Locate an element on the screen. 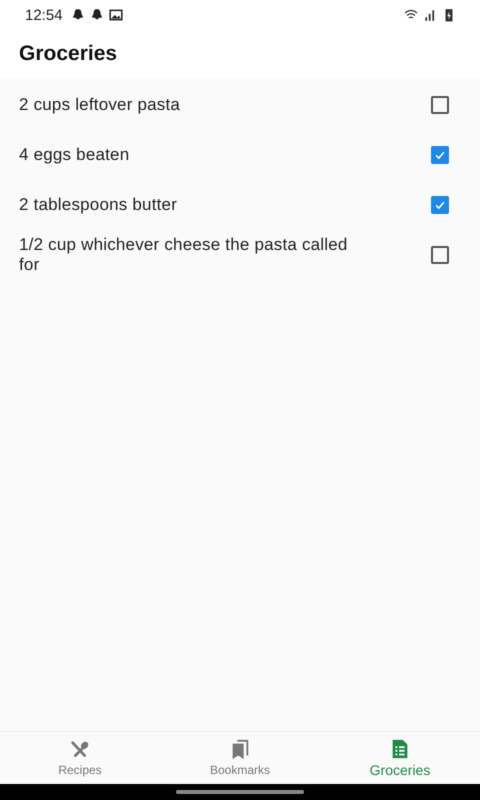 The width and height of the screenshot is (480, 800). signal-icon is located at coordinates (430, 15).